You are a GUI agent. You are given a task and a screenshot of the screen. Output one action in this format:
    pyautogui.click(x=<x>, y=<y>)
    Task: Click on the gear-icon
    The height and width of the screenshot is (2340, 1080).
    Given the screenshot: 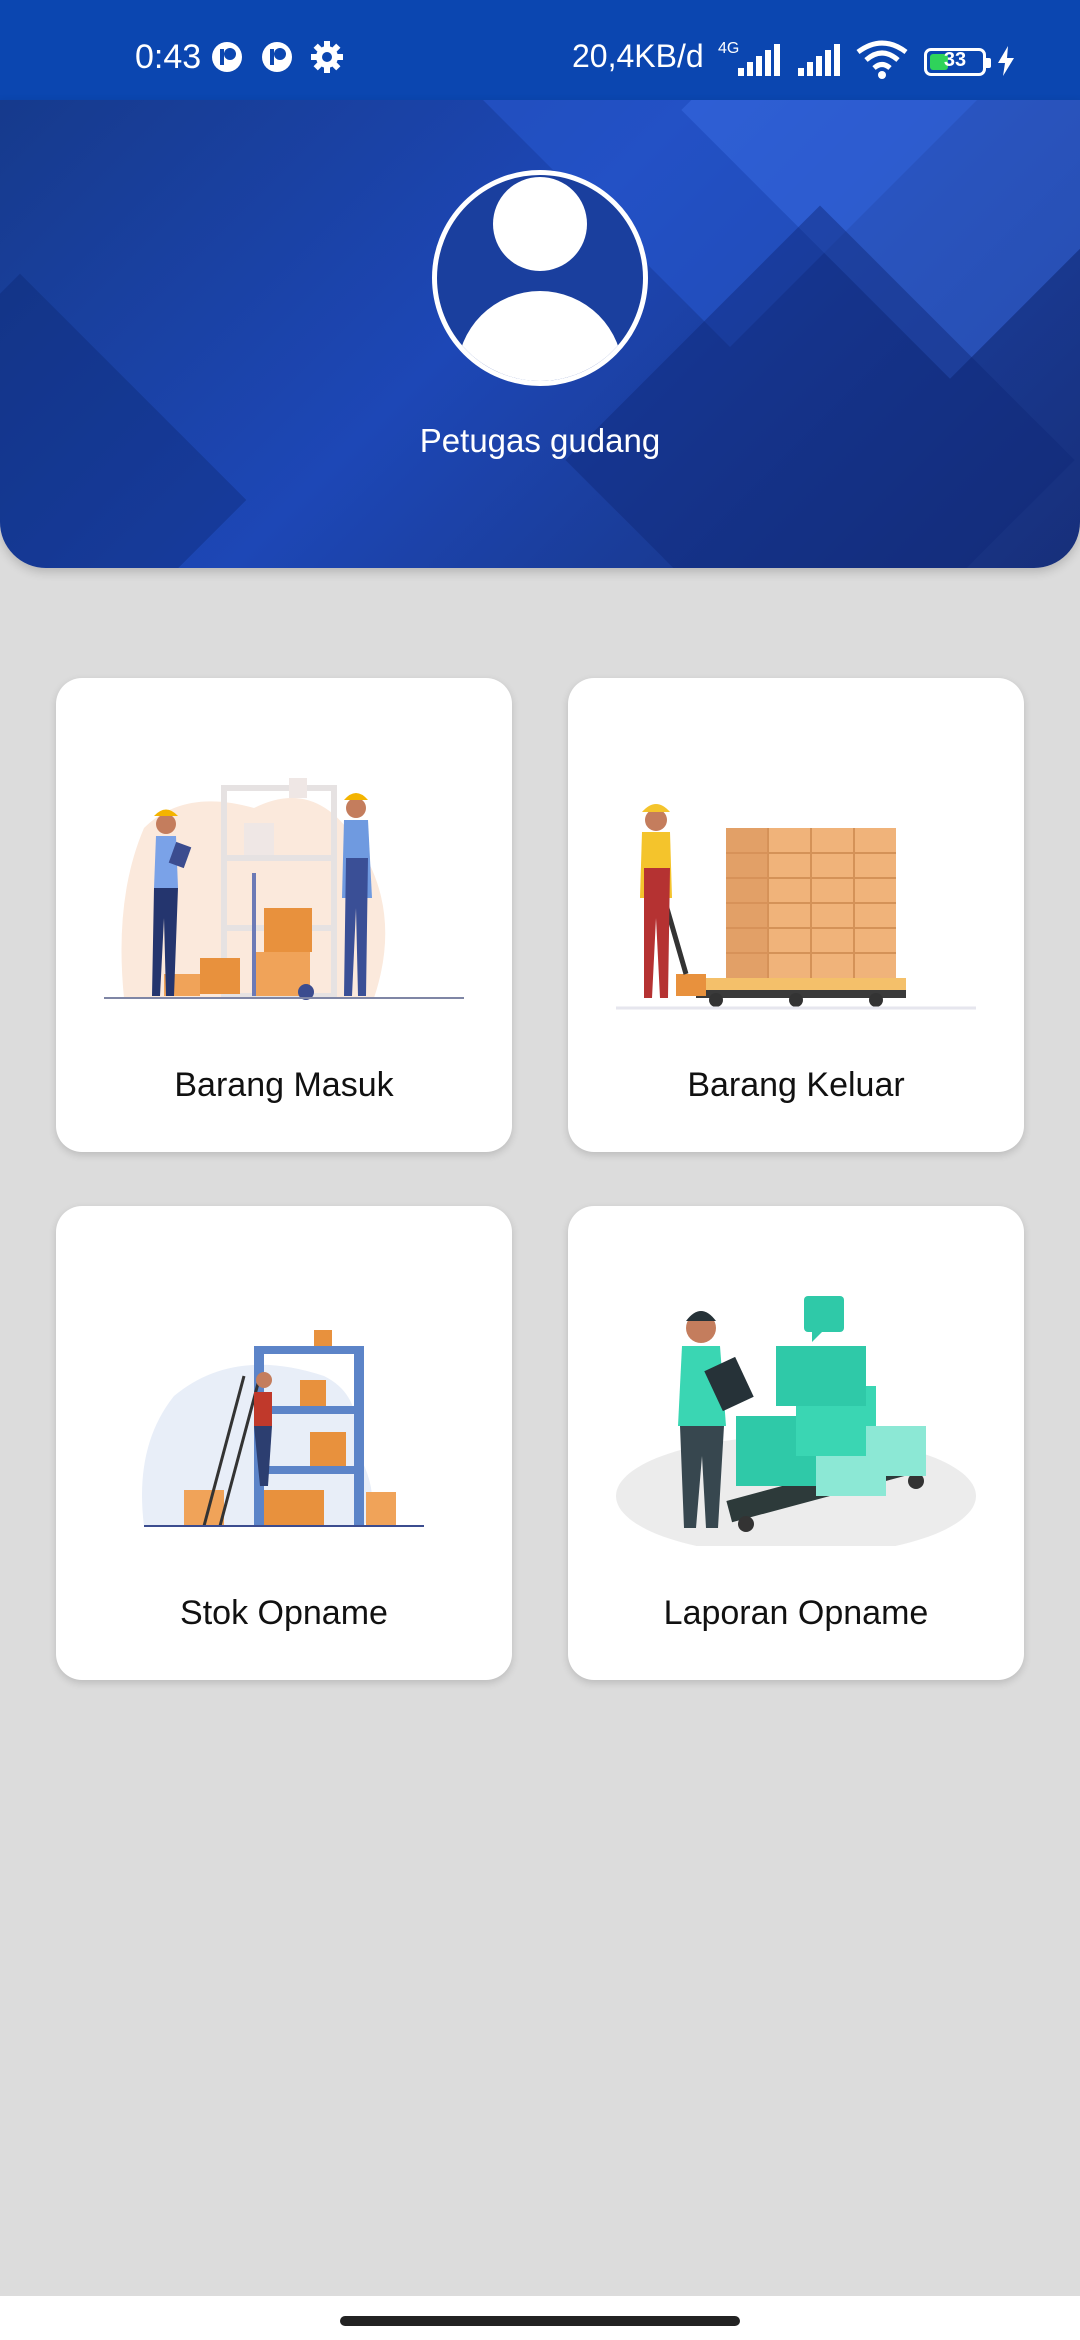 What is the action you would take?
    pyautogui.click(x=327, y=59)
    